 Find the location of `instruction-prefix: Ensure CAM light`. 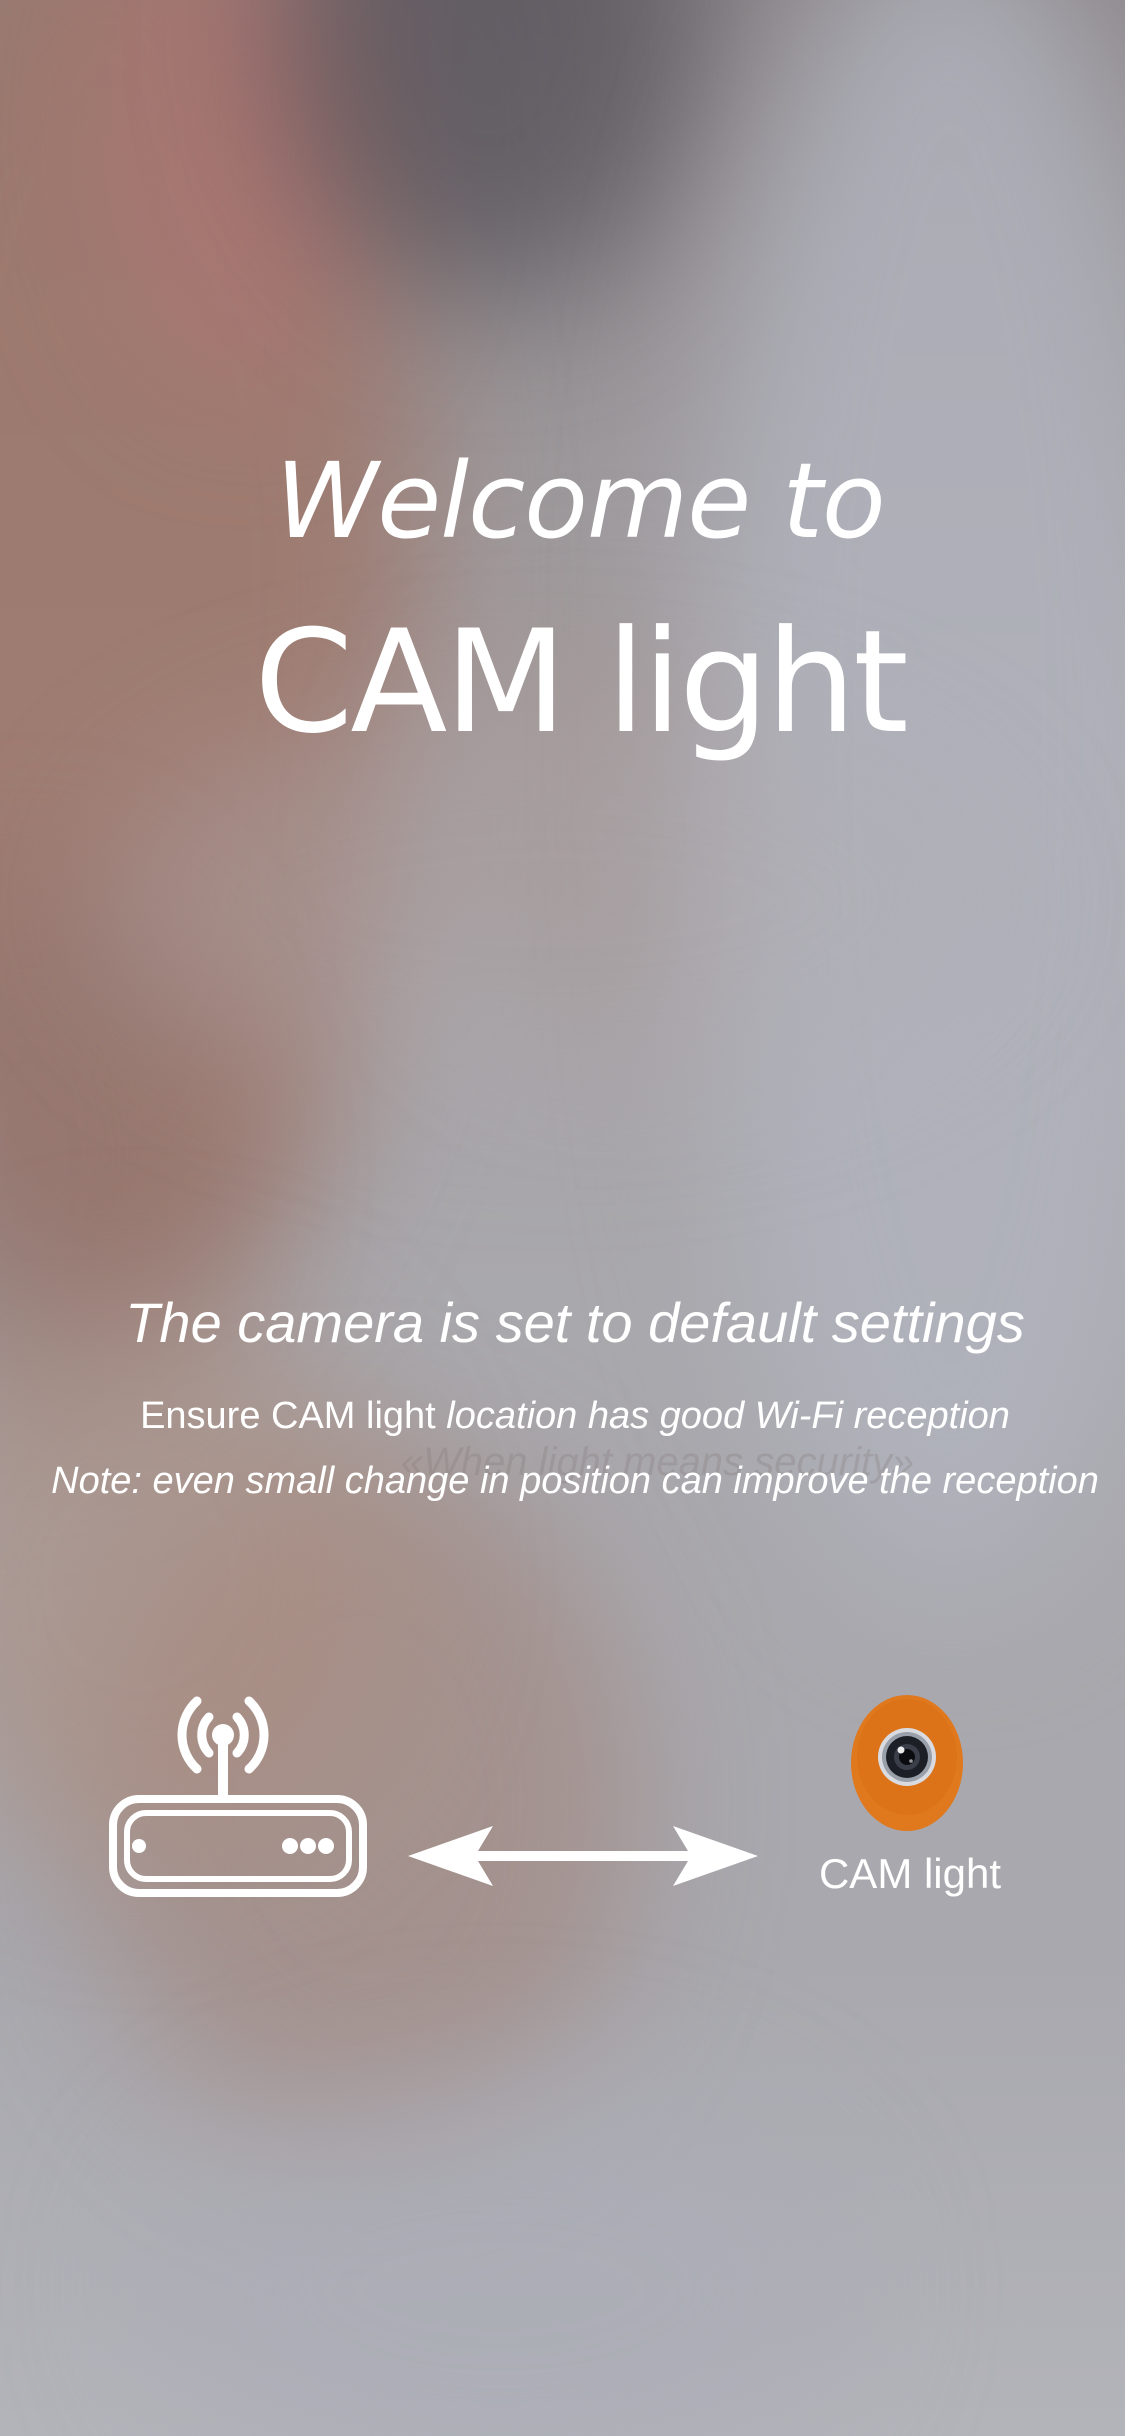

instruction-prefix: Ensure CAM light is located at coordinates (293, 1416).